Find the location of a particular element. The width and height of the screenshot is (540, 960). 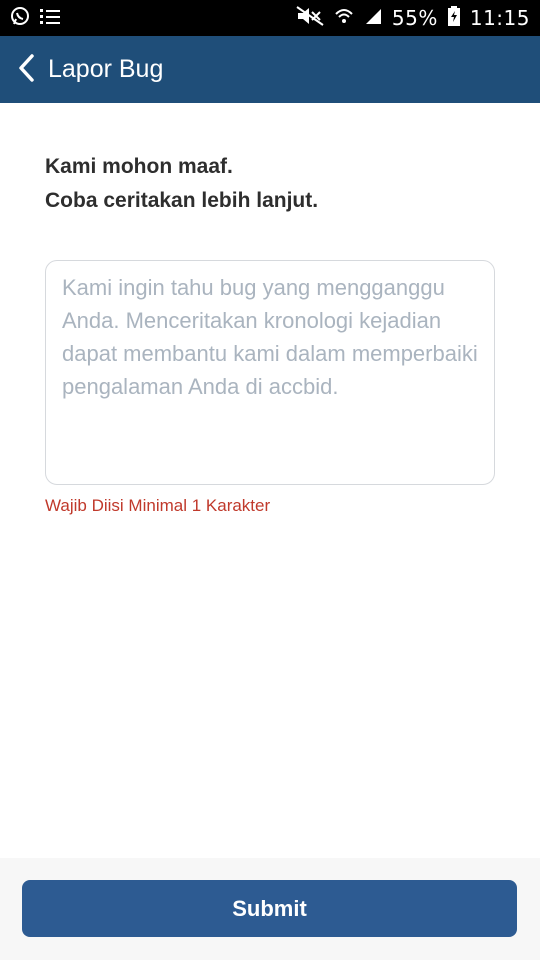

clock: 11:15 is located at coordinates (499, 18).